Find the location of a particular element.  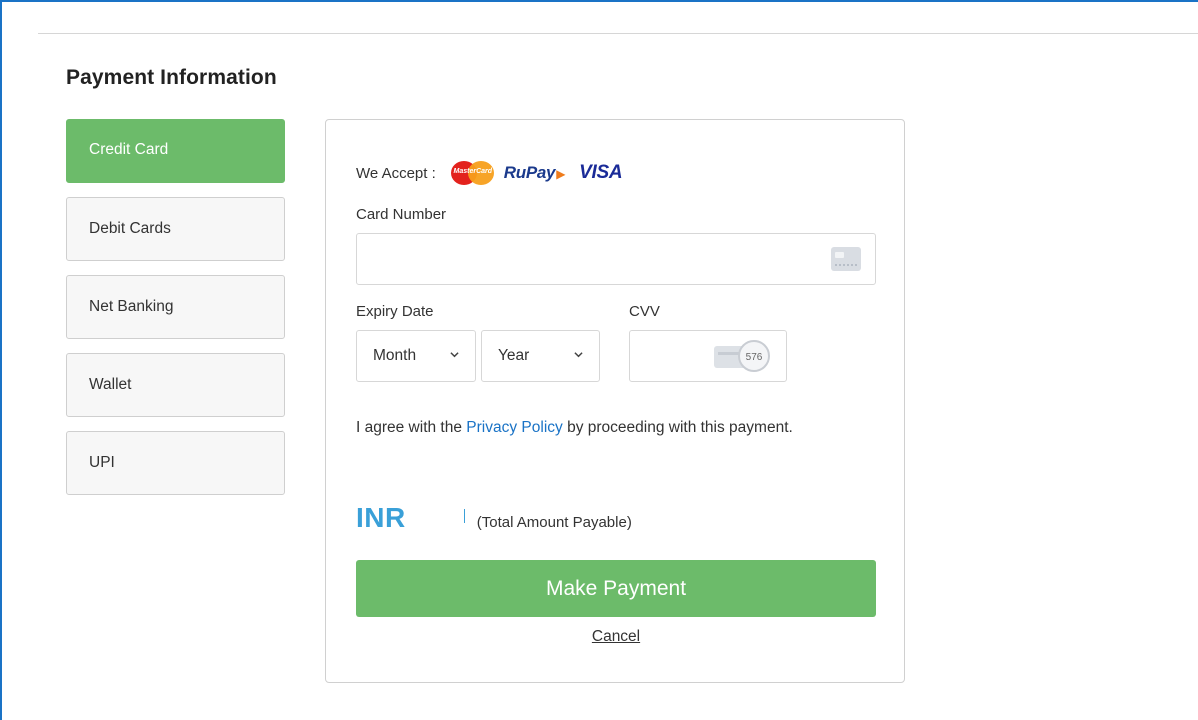

make-payment-button: Make Payment is located at coordinates (616, 588).